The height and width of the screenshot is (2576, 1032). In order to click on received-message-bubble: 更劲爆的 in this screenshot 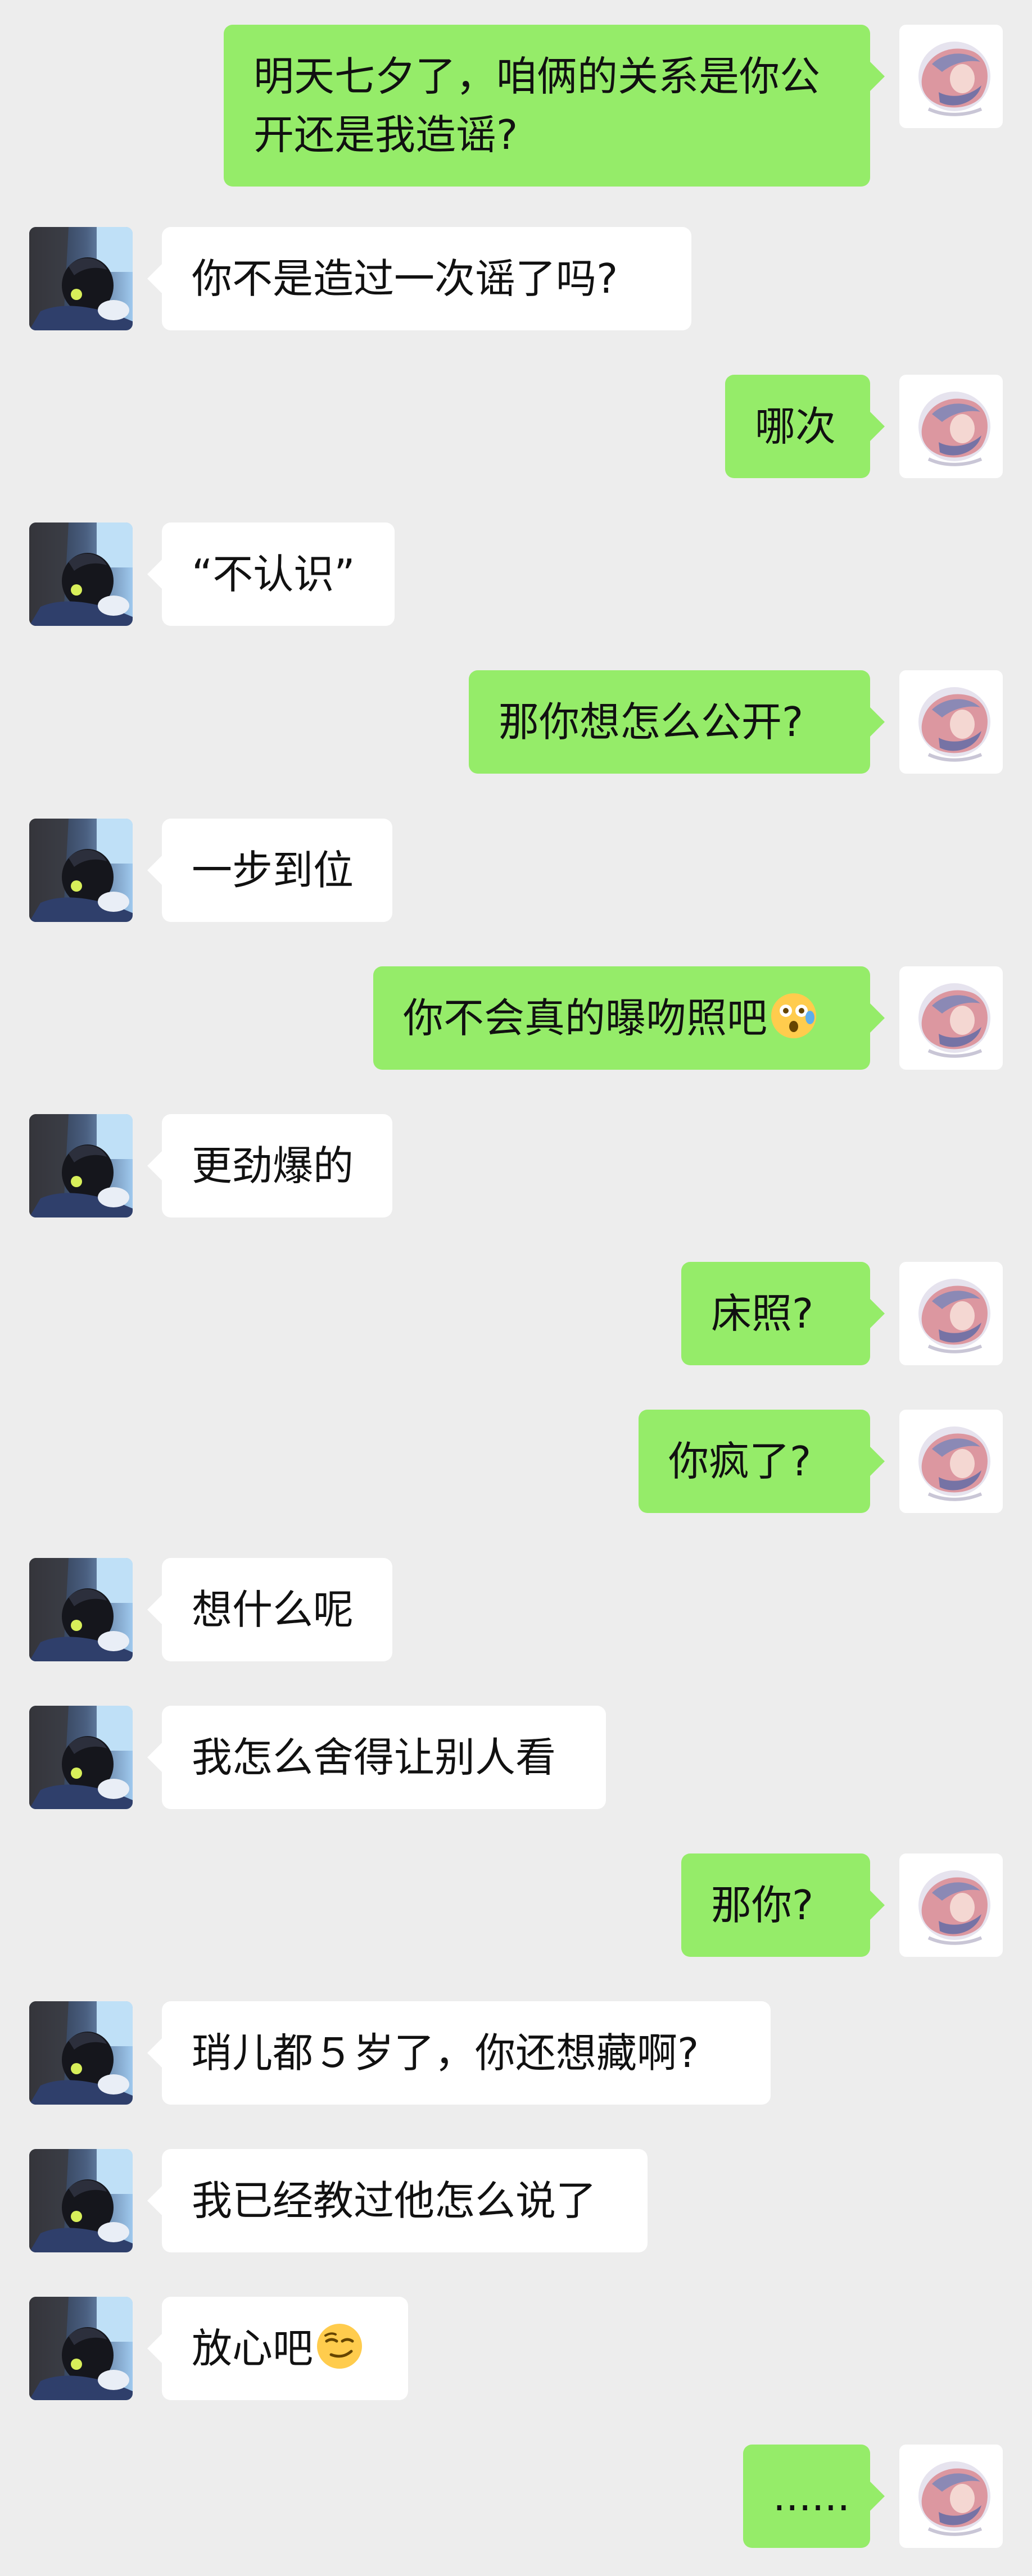, I will do `click(269, 1166)`.